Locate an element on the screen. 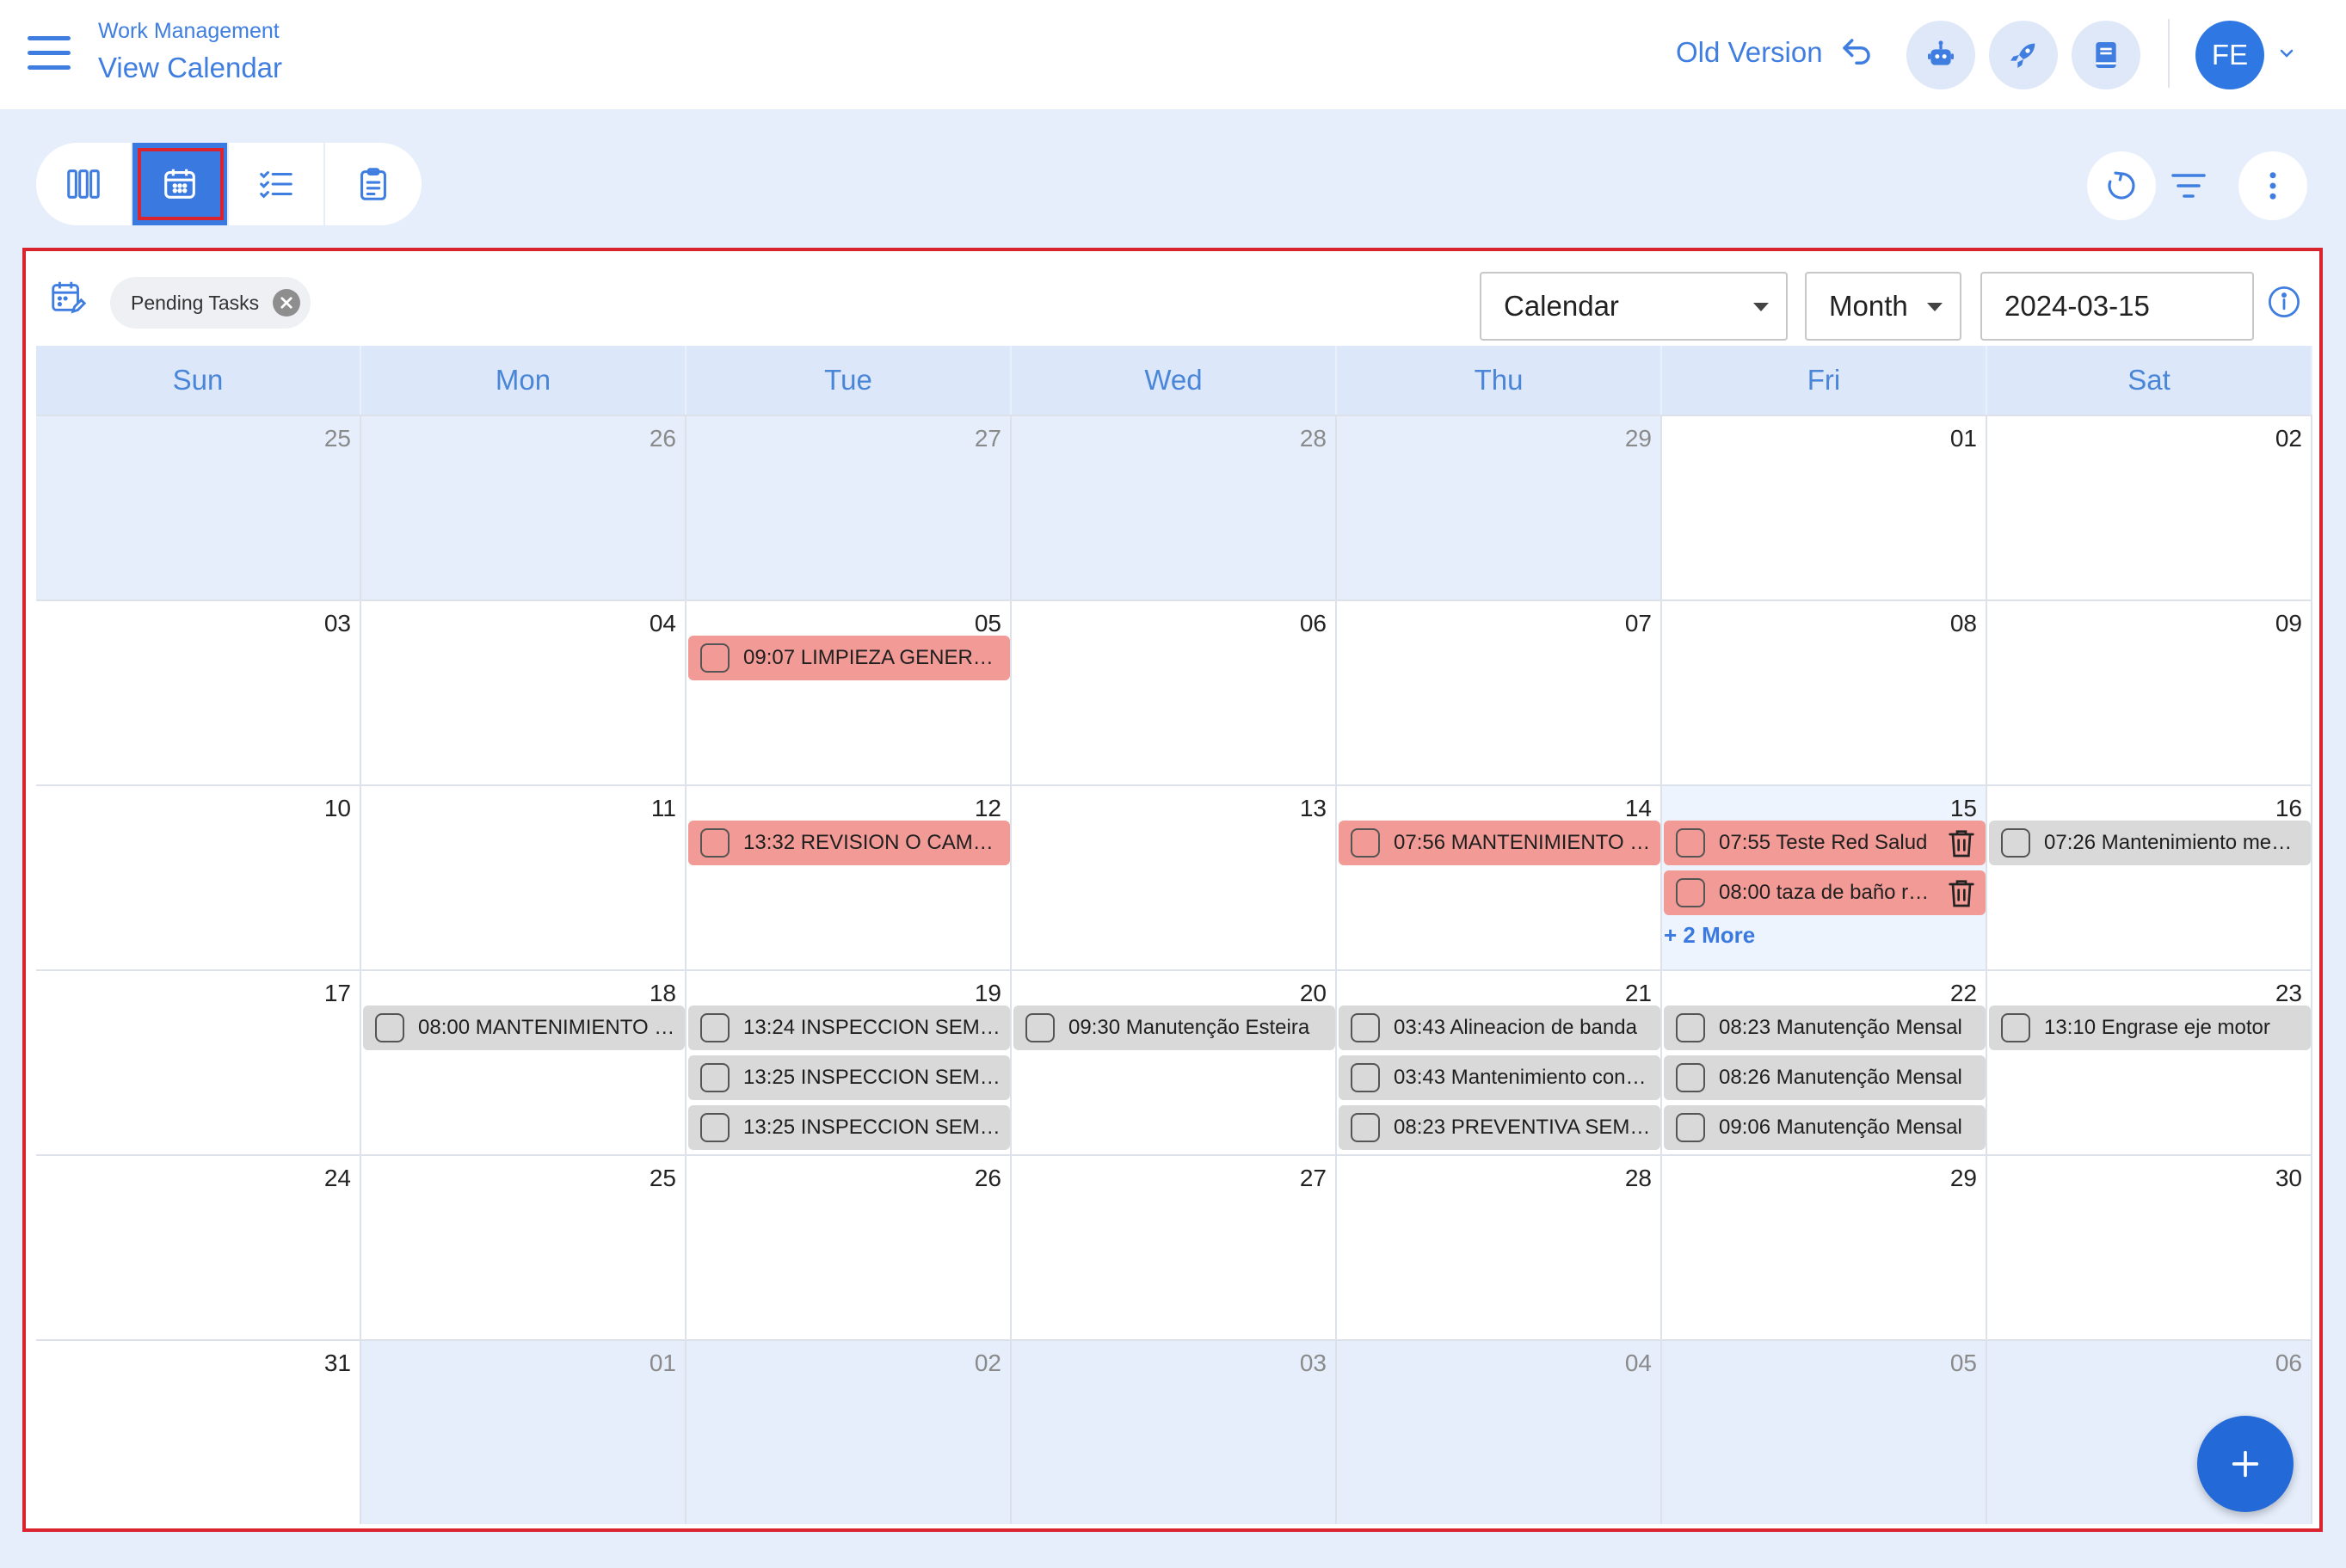 The height and width of the screenshot is (1568, 2346). requests-view-button is located at coordinates (373, 184).